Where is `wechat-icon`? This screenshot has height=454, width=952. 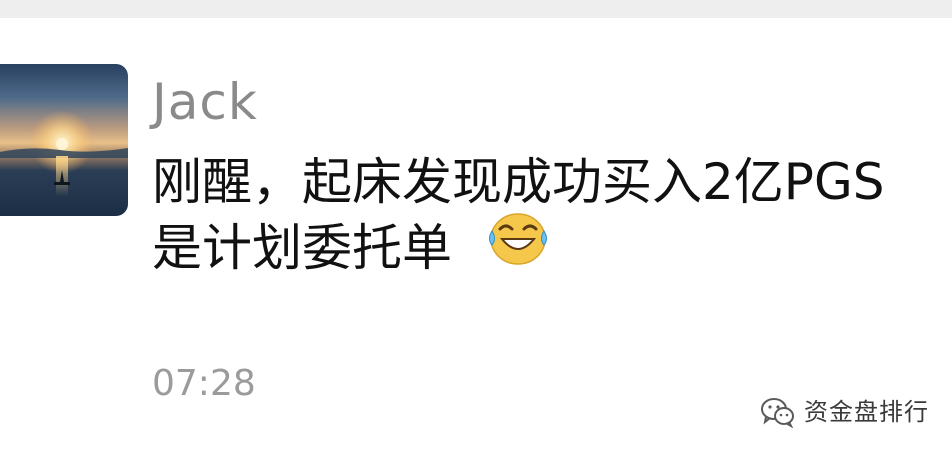
wechat-icon is located at coordinates (778, 412).